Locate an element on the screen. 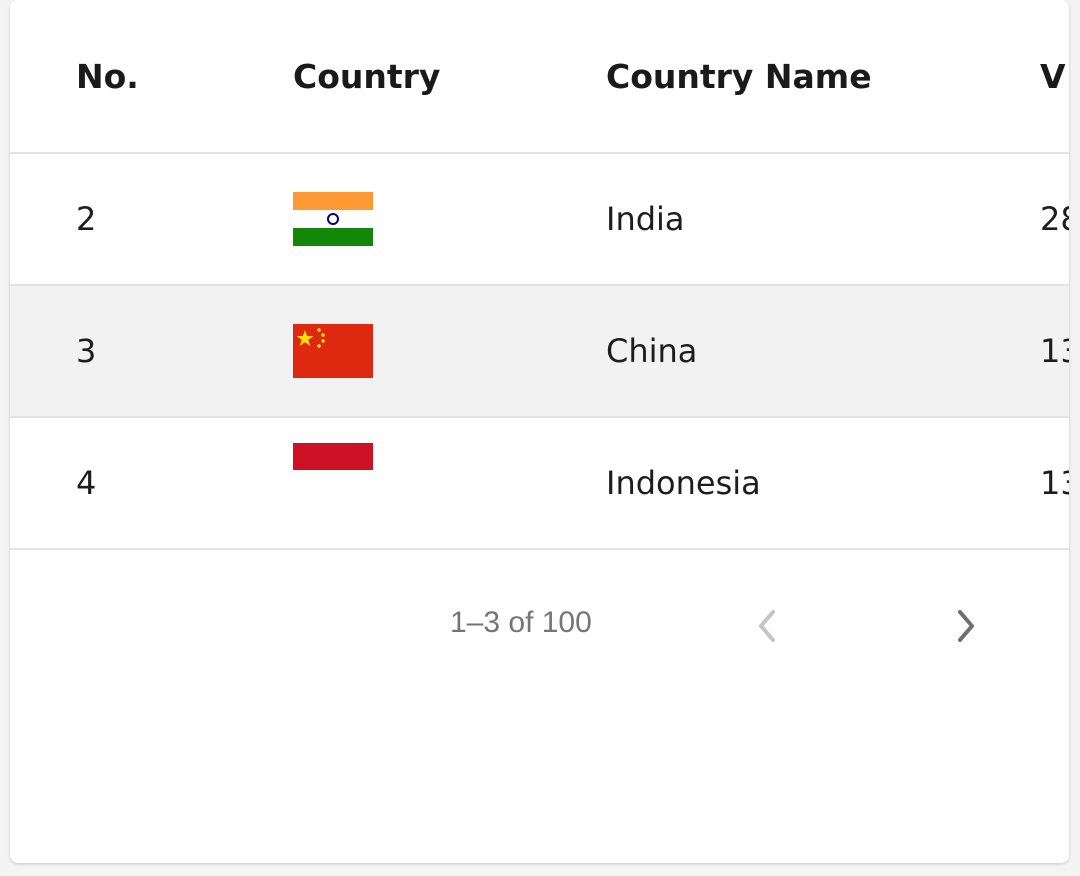 Image resolution: width=1080 pixels, height=876 pixels. header-country: Country is located at coordinates (366, 76).